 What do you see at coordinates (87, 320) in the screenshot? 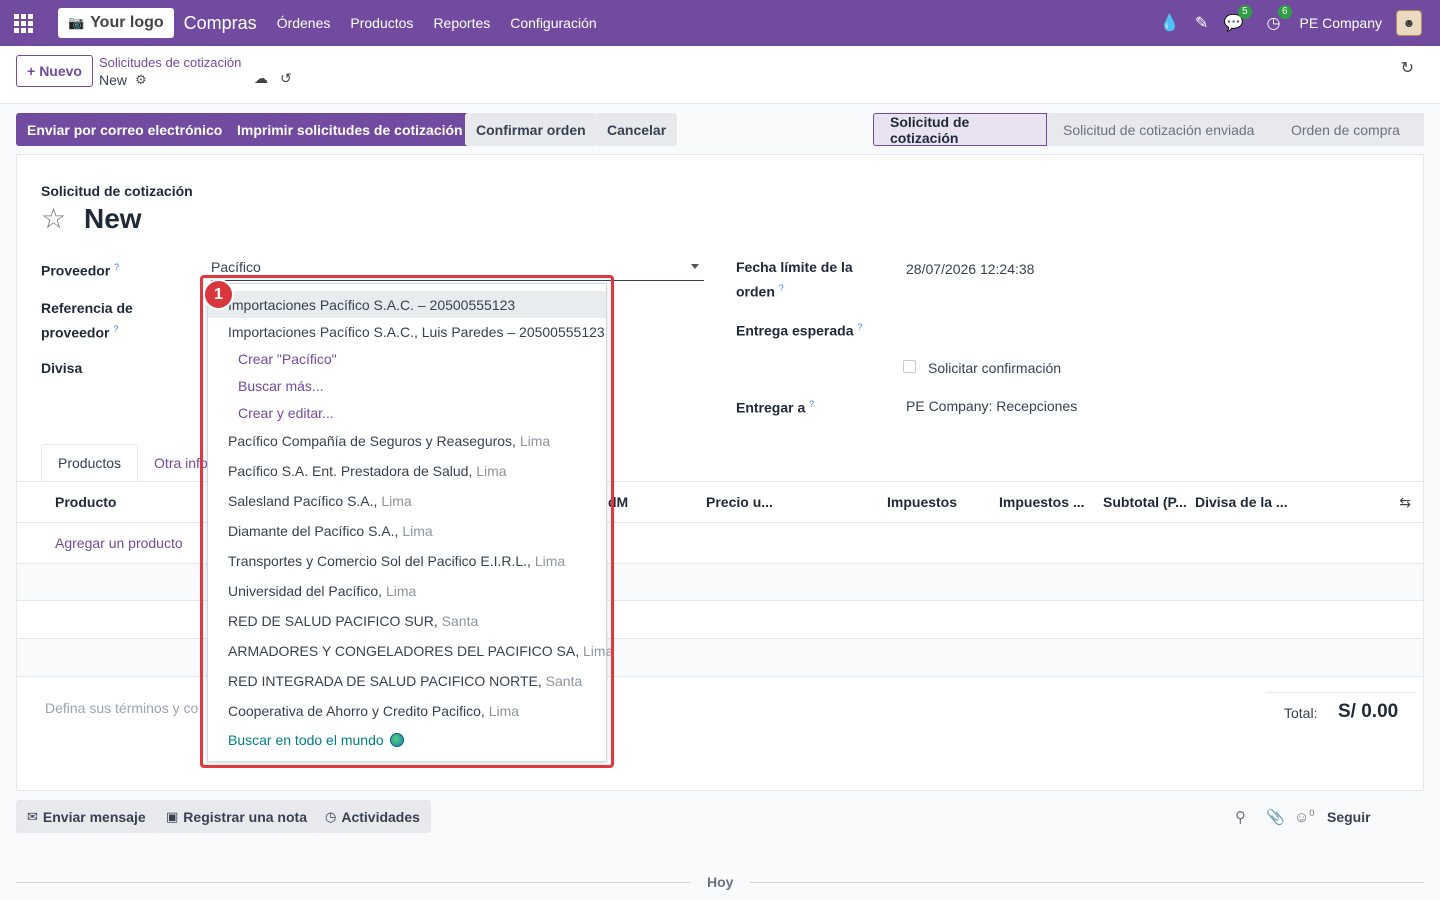
I see `vendor-ref-label: Referencia de proveedor ?` at bounding box center [87, 320].